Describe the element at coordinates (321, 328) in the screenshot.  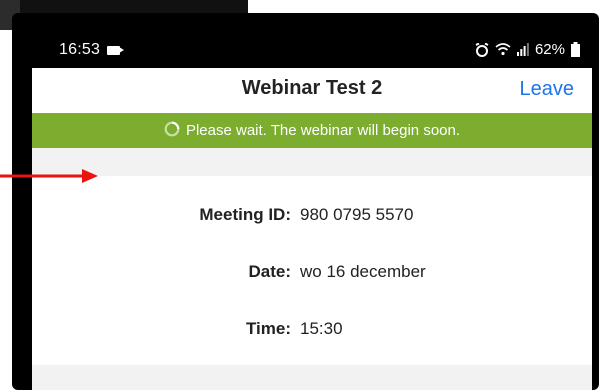
I see `time-value: 15:30` at that location.